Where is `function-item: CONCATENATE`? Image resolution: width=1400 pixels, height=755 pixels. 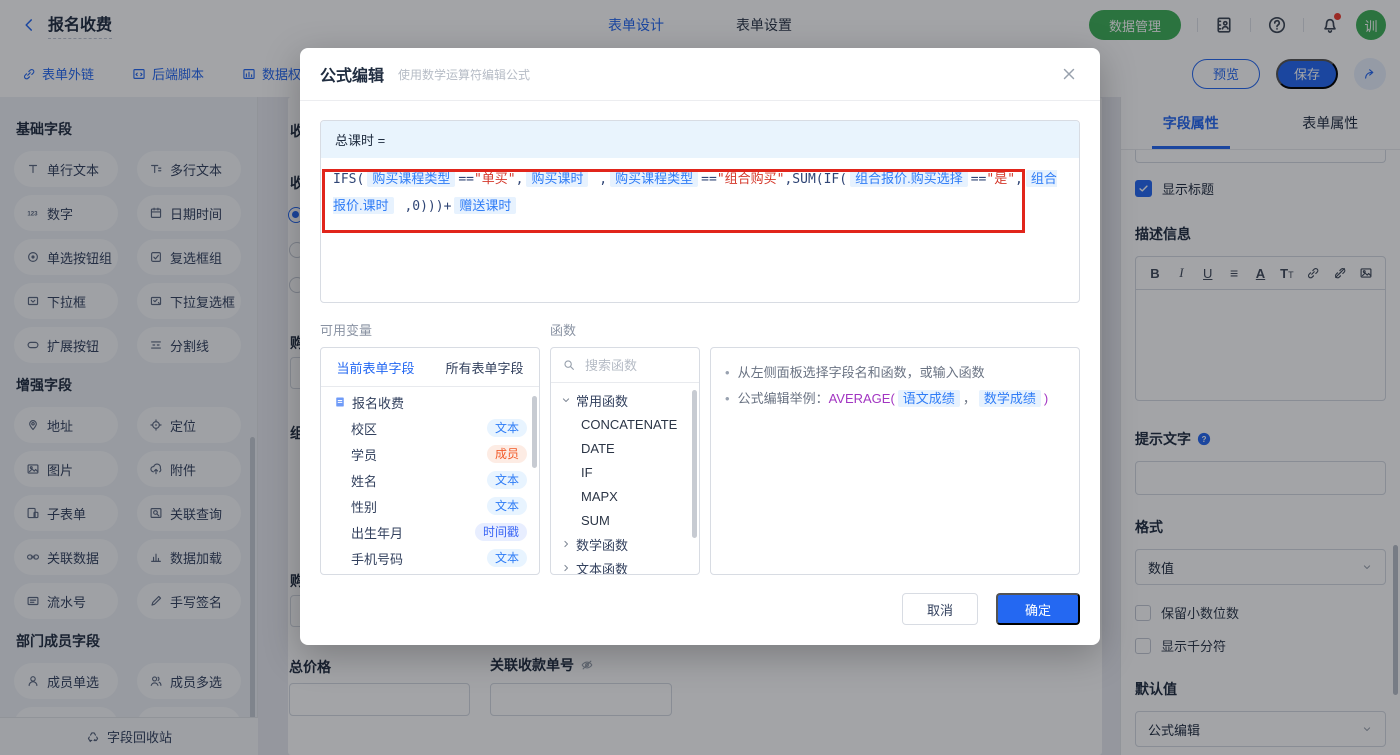 function-item: CONCATENATE is located at coordinates (625, 424).